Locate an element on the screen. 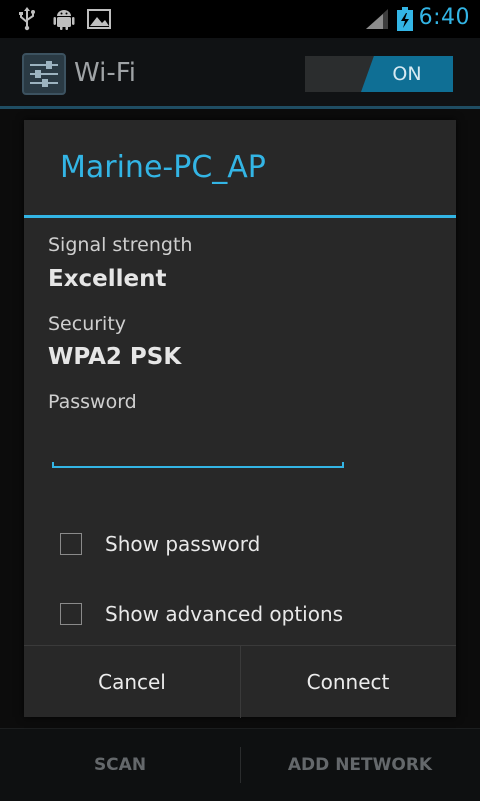 The width and height of the screenshot is (480, 801). signal-strength-value: Excellent is located at coordinates (107, 279).